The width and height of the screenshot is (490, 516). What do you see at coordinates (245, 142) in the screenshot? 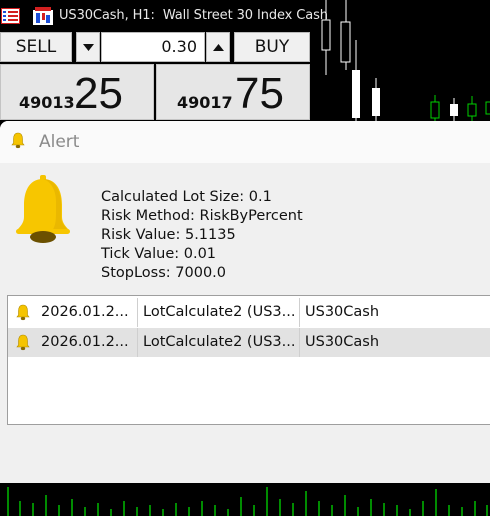
I see `alert-titlebar: Alert` at bounding box center [245, 142].